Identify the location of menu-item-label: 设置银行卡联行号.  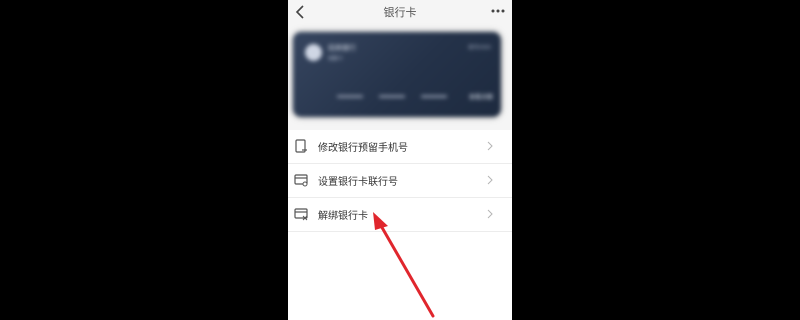
(358, 182).